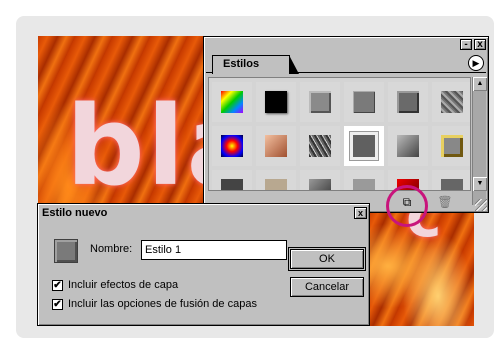  Describe the element at coordinates (327, 259) in the screenshot. I see `ok-button: OK` at that location.